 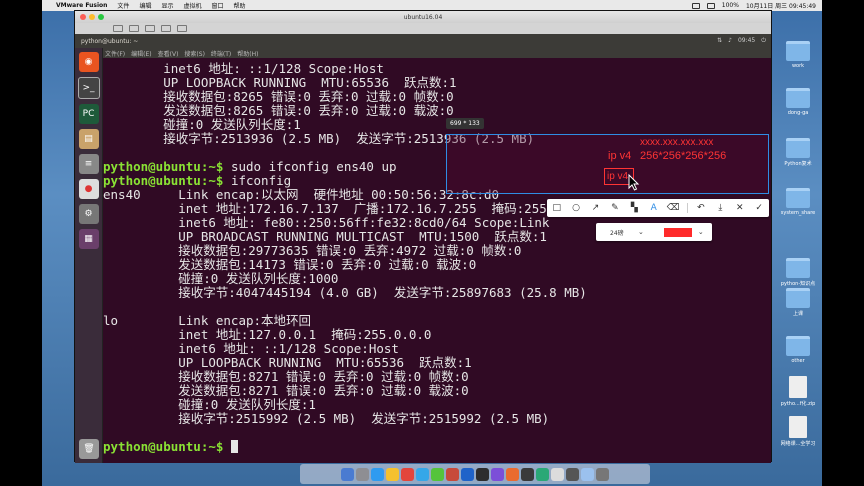 What do you see at coordinates (88, 214) in the screenshot?
I see `system-settings-icon: ⚙` at bounding box center [88, 214].